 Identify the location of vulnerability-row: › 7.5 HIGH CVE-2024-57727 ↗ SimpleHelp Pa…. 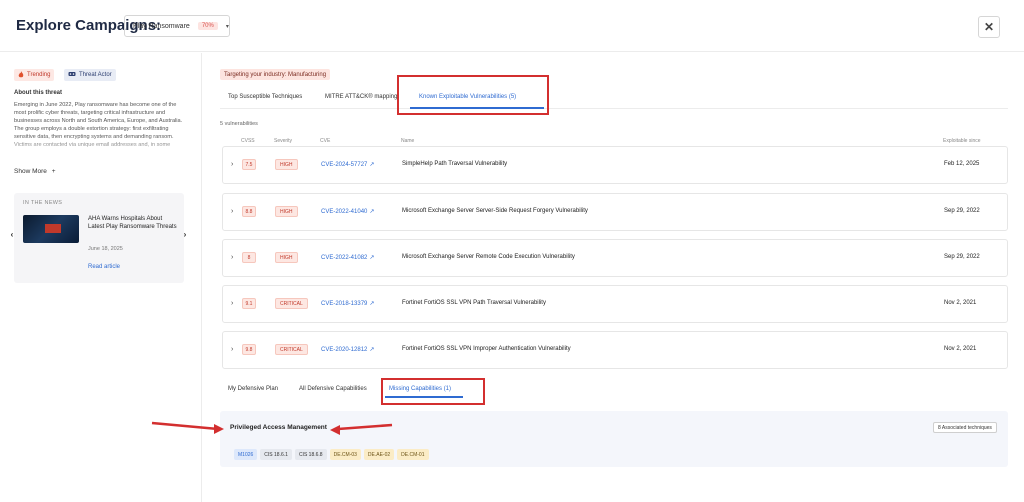
(615, 165).